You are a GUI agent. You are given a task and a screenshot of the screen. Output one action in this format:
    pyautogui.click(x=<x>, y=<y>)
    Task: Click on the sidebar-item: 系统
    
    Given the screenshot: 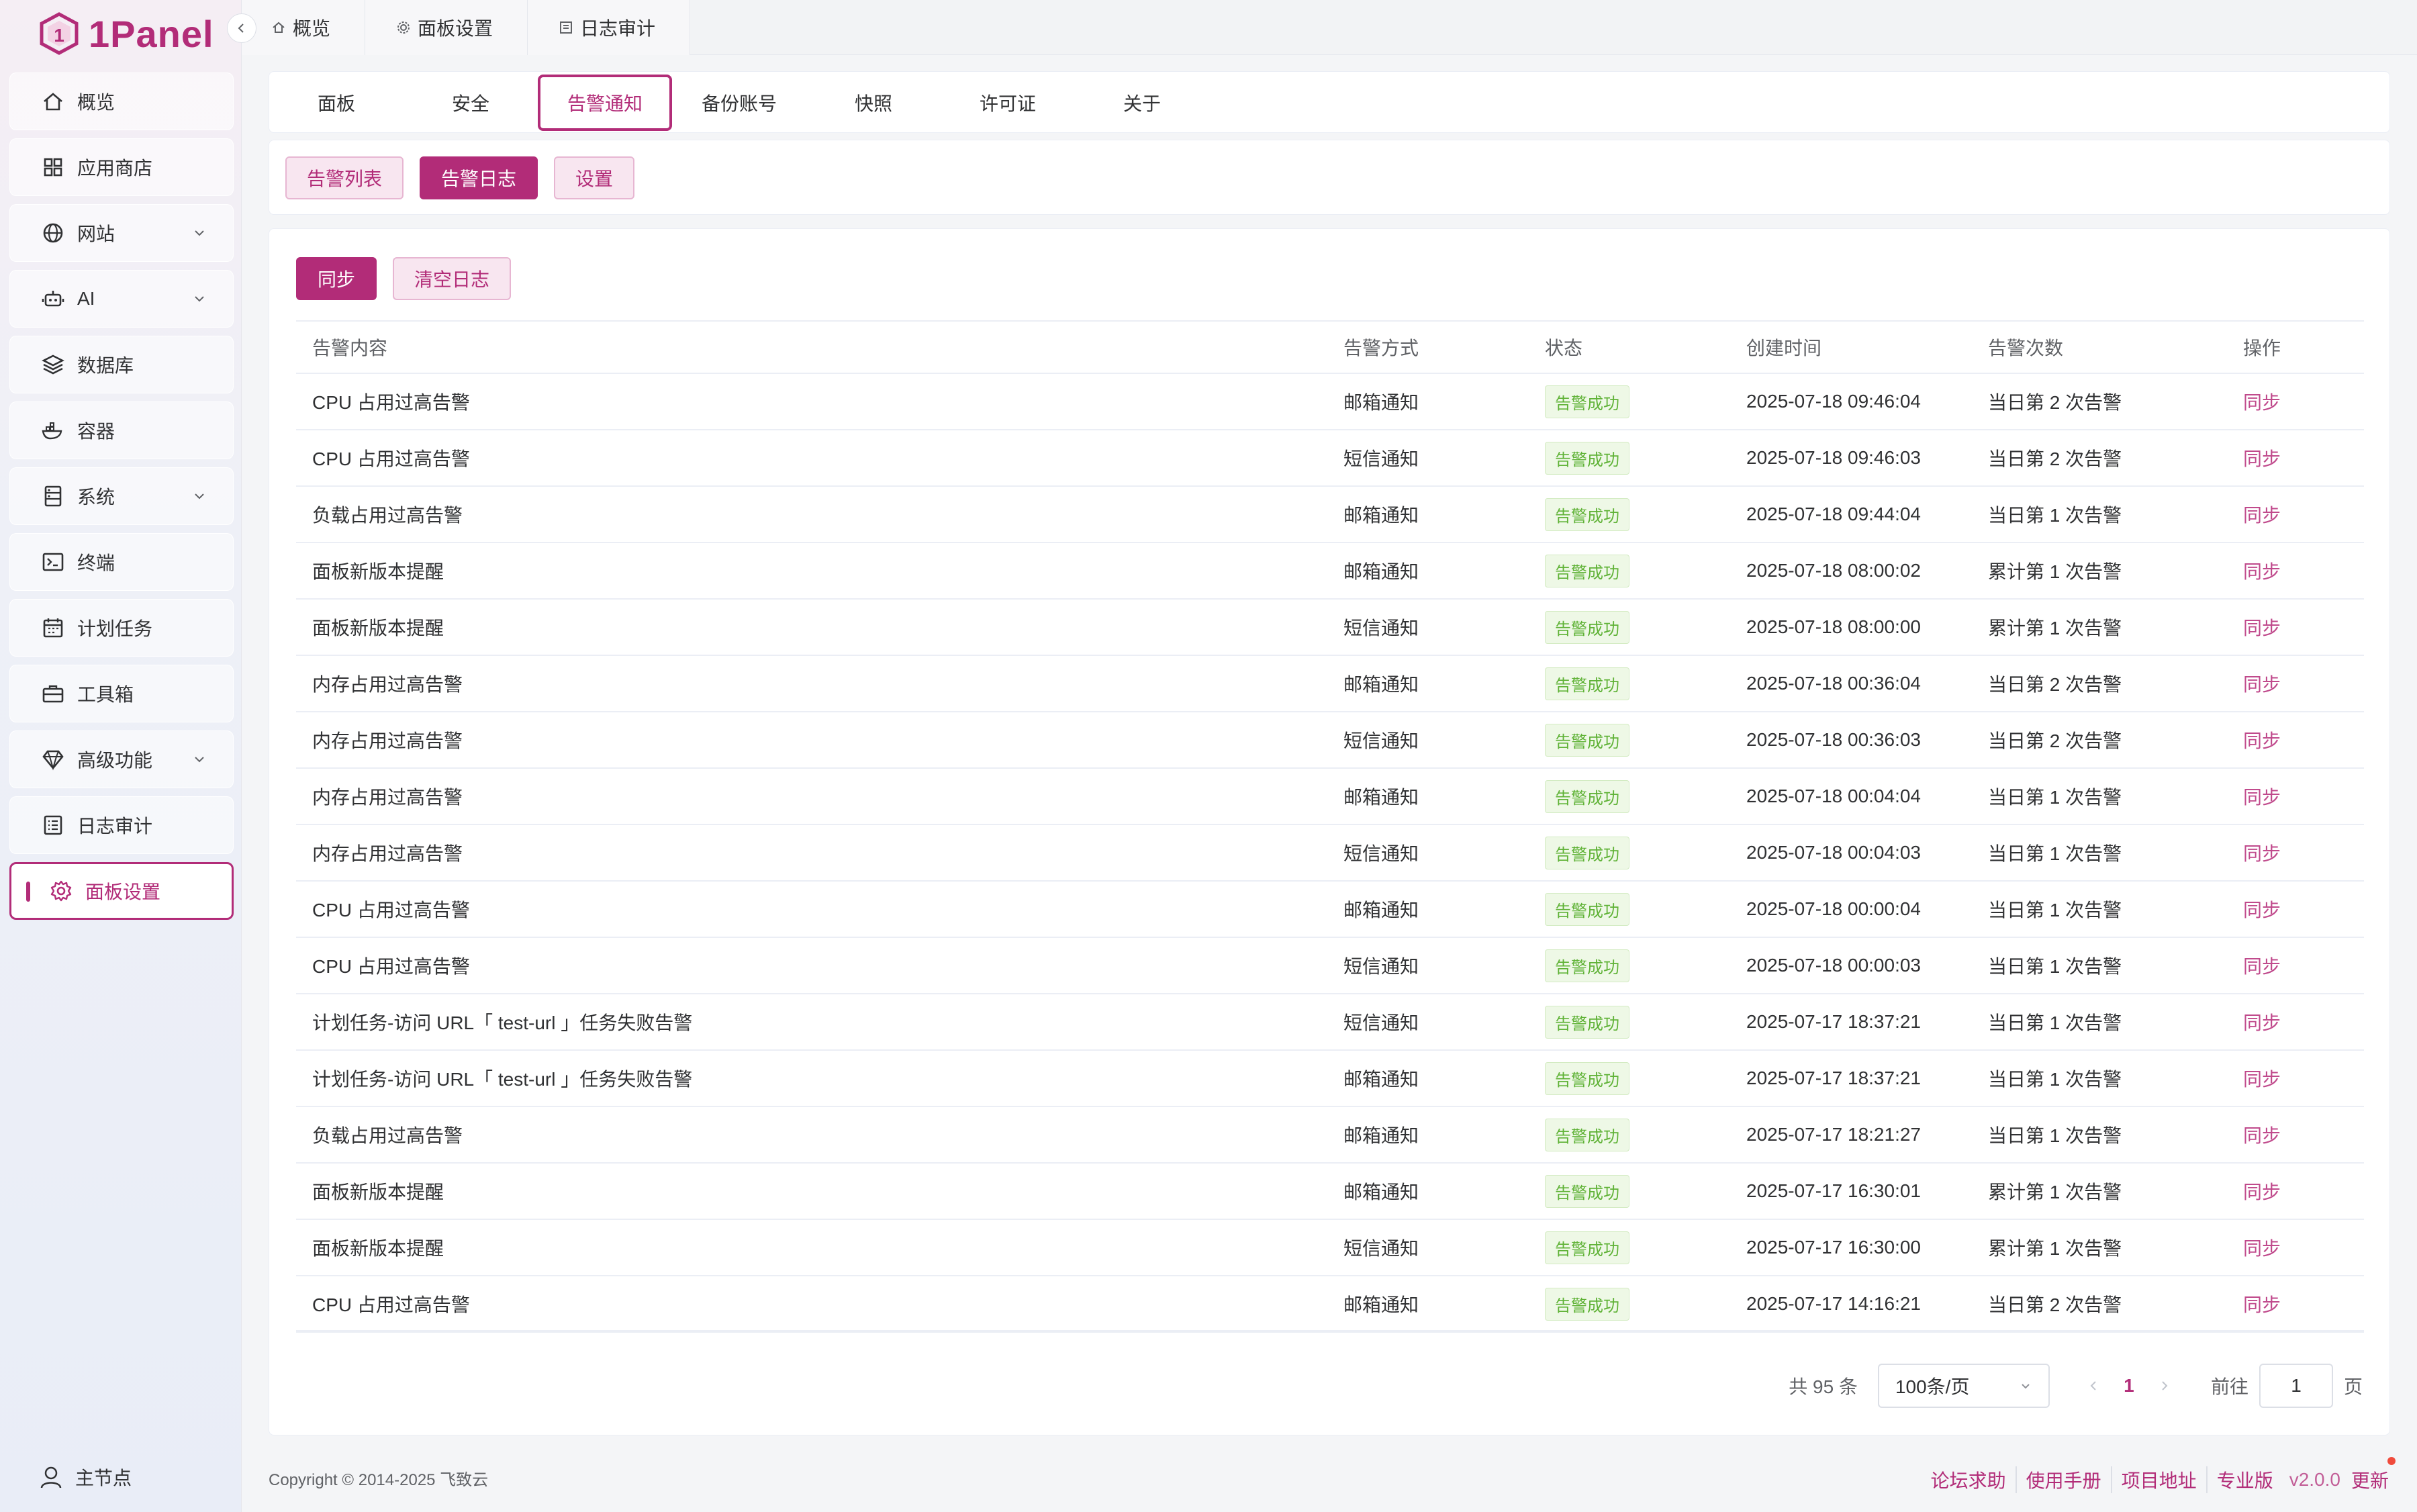 What is the action you would take?
    pyautogui.click(x=122, y=496)
    